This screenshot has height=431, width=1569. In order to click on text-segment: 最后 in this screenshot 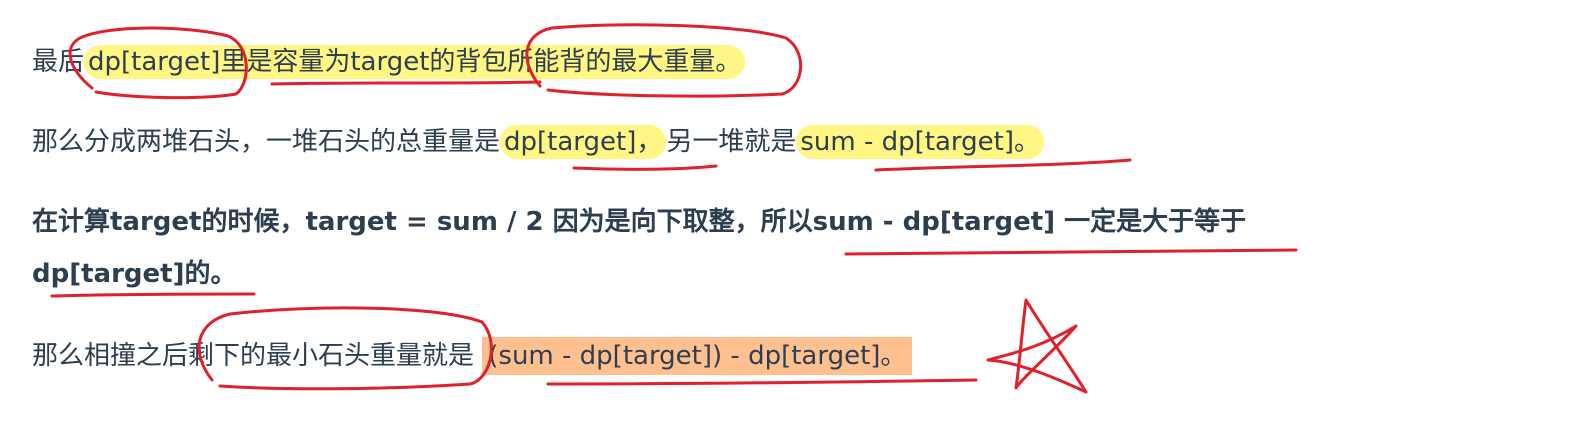, I will do `click(58, 62)`.